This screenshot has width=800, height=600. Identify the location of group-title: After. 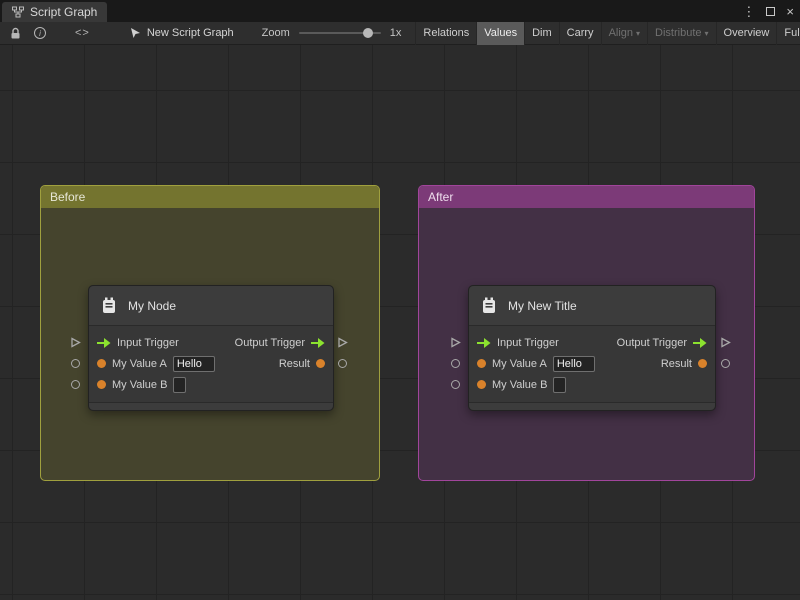
(441, 197).